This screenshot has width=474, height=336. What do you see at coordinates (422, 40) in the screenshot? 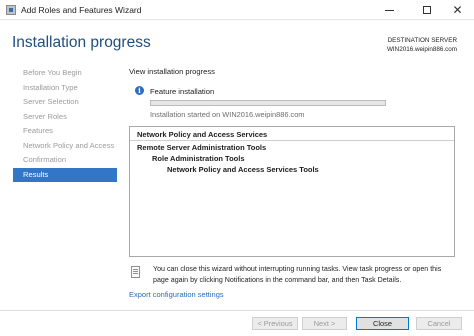
I see `destination-label: DESTINATION SERVER` at bounding box center [422, 40].